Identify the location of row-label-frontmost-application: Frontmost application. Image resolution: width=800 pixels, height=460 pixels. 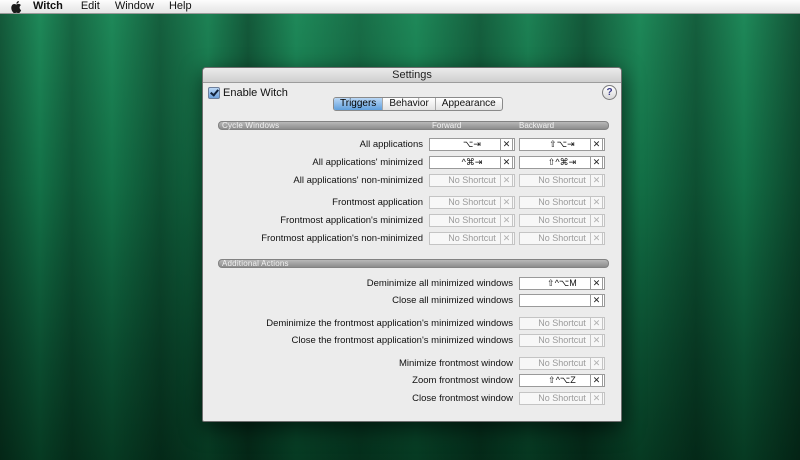
(377, 202).